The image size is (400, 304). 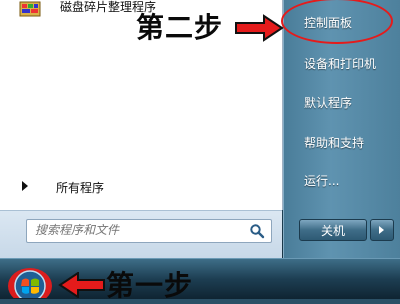 What do you see at coordinates (32, 281) in the screenshot?
I see `start-button` at bounding box center [32, 281].